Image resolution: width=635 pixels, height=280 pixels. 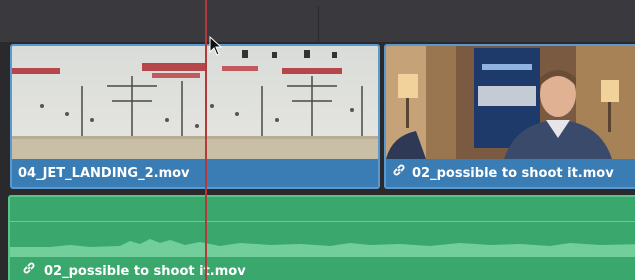 I want to click on ruler-divider, so click(x=318, y=24).